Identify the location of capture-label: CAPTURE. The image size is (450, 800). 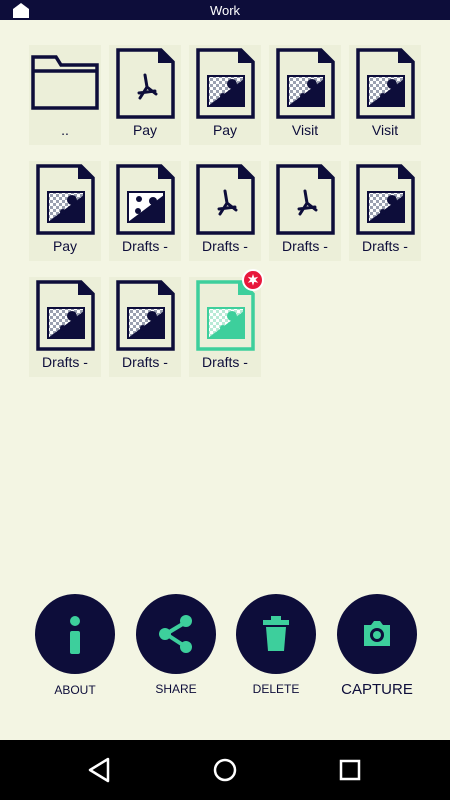
(377, 689).